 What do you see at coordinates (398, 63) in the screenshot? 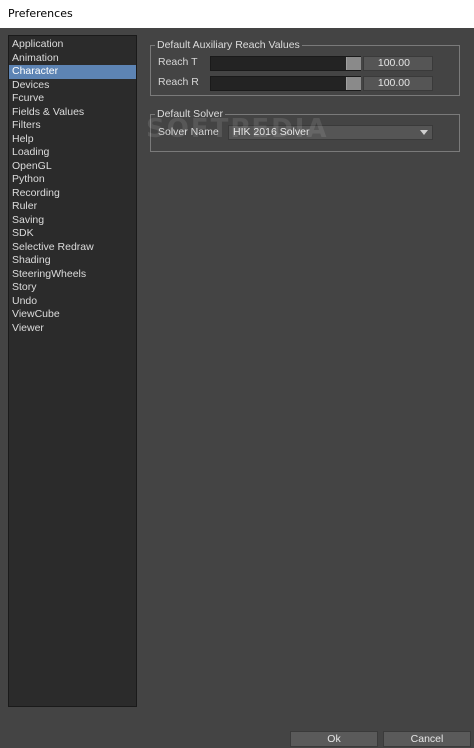
I see `reach-t-value-field: 100.00` at bounding box center [398, 63].